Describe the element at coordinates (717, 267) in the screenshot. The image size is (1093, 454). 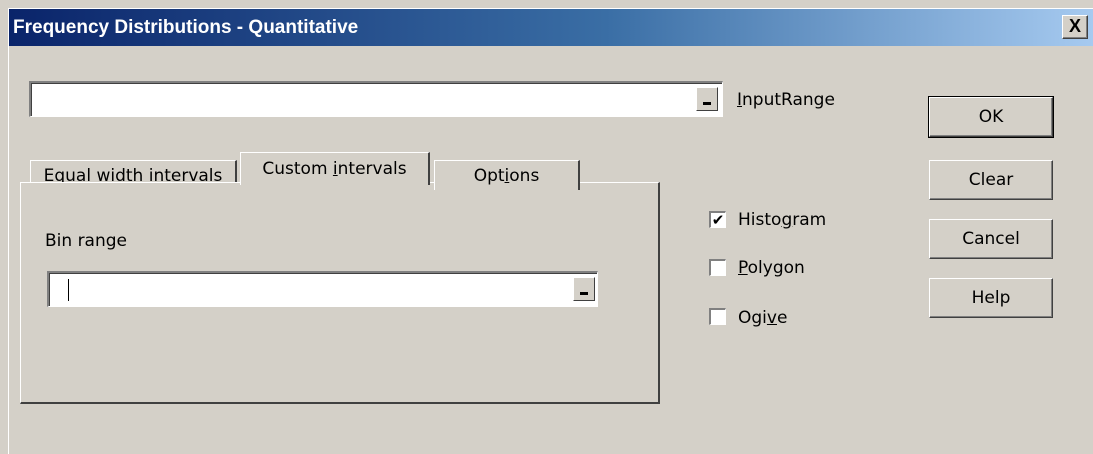
I see `polygon-checkbox` at that location.